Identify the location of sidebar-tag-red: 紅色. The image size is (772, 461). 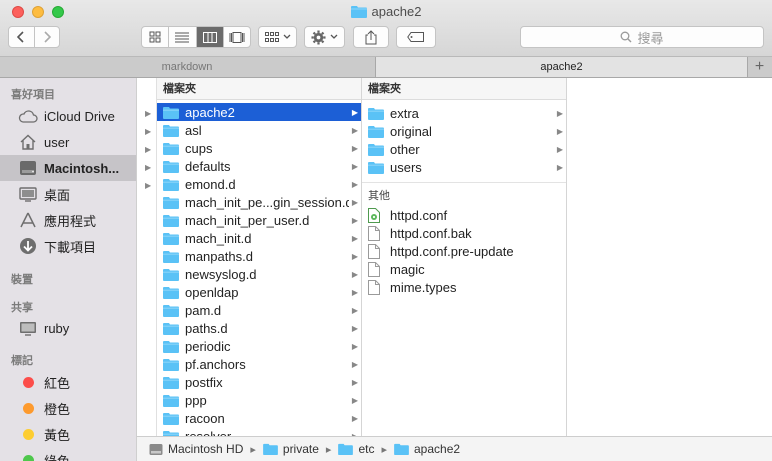
(68, 382).